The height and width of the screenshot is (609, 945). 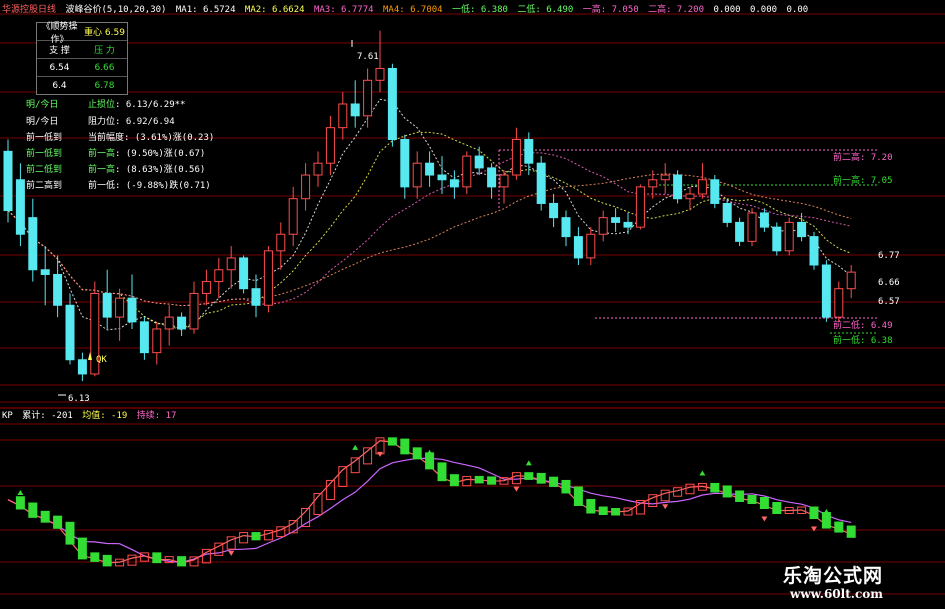 I want to click on resistance-1: 6.66, so click(x=104, y=67).